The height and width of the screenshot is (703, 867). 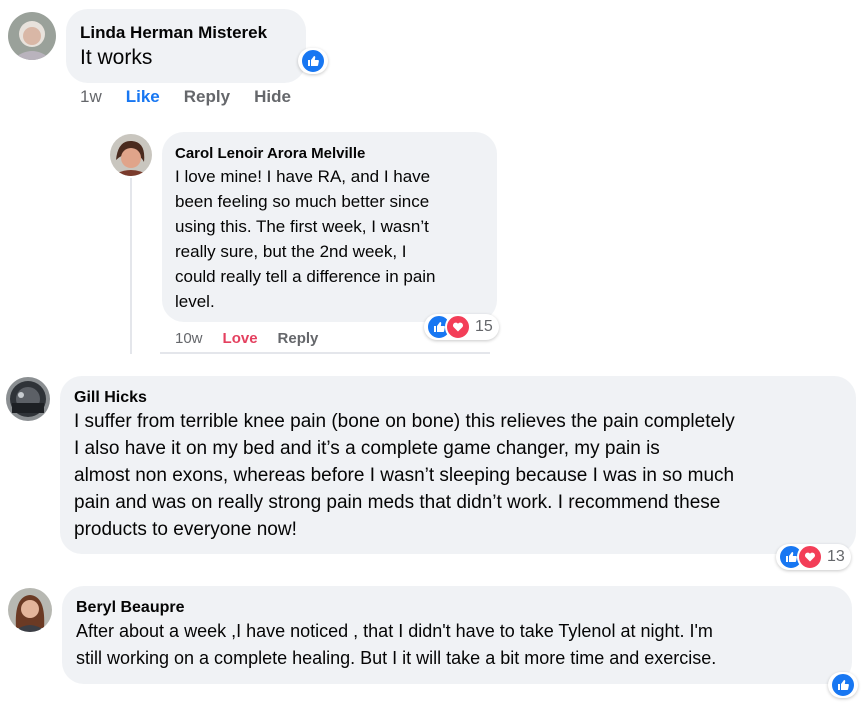 What do you see at coordinates (91, 97) in the screenshot?
I see `comment-time: 1w` at bounding box center [91, 97].